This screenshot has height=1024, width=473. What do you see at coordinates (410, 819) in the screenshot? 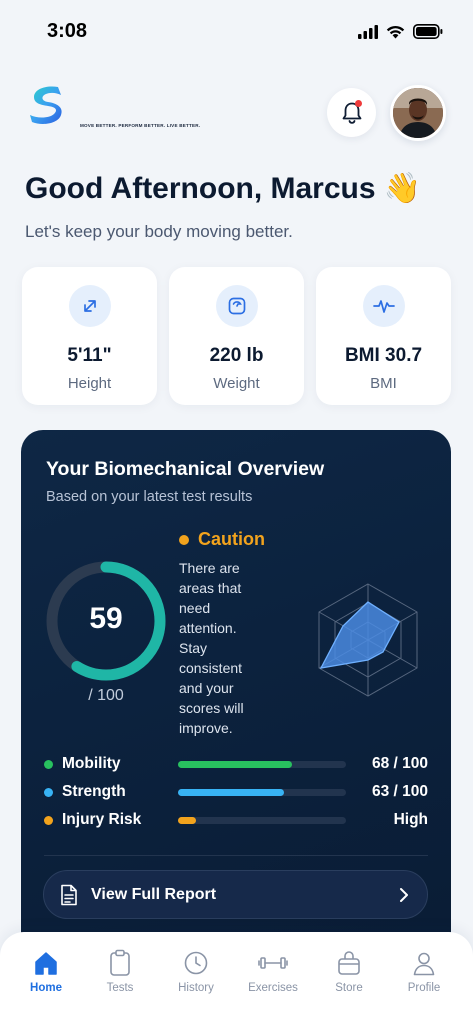
I see `metric-score: High` at bounding box center [410, 819].